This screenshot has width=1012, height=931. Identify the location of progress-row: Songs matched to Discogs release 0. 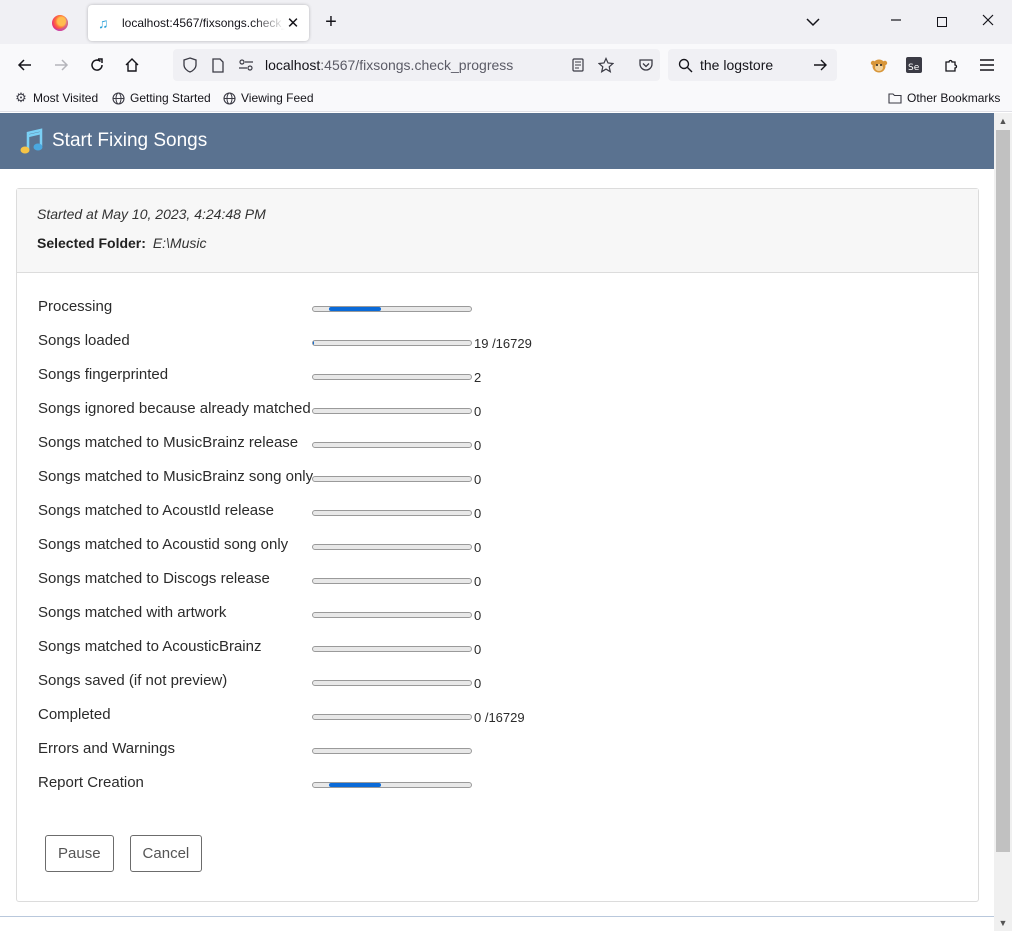
(338, 587).